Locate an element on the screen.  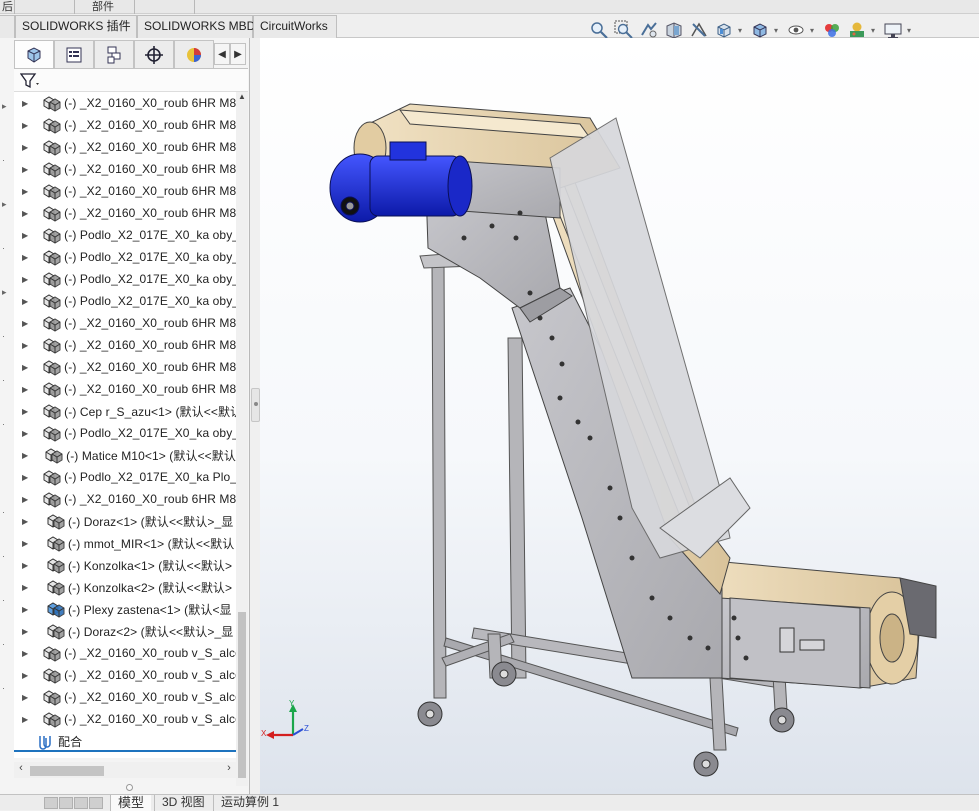
tree-item: ▶ (-) Podlo_X2_017E_X0_ka Plo_X is located at coordinates (125, 477).